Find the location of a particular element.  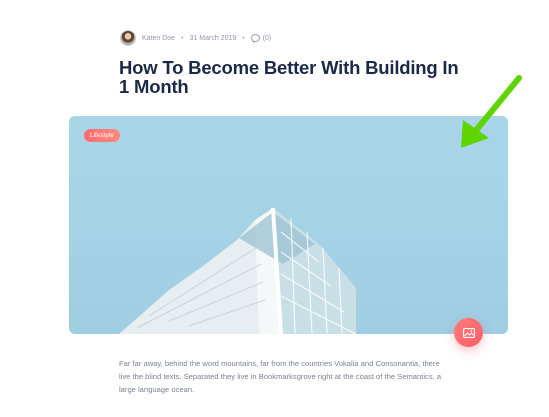

post-meta: Katen Doe • 31 March 2019 • (0) is located at coordinates (195, 38).